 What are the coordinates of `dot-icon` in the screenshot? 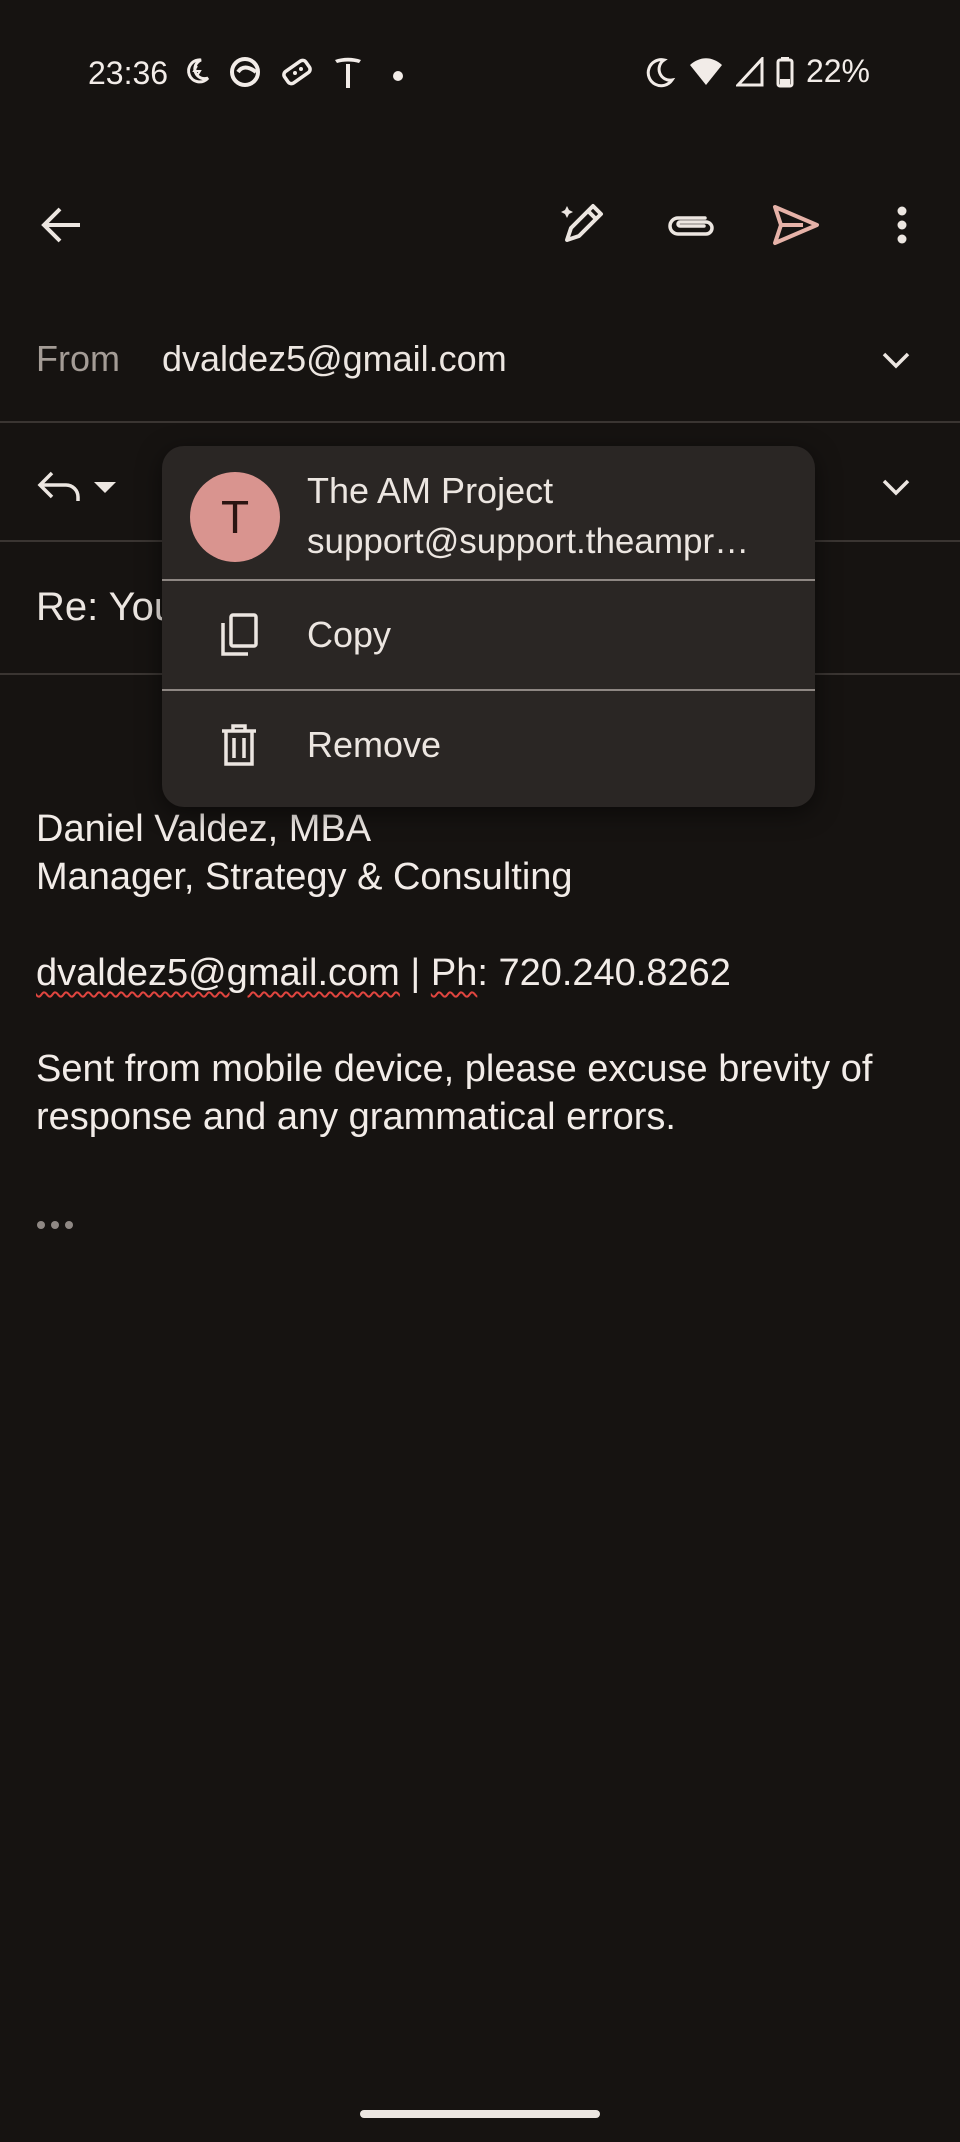 It's located at (398, 76).